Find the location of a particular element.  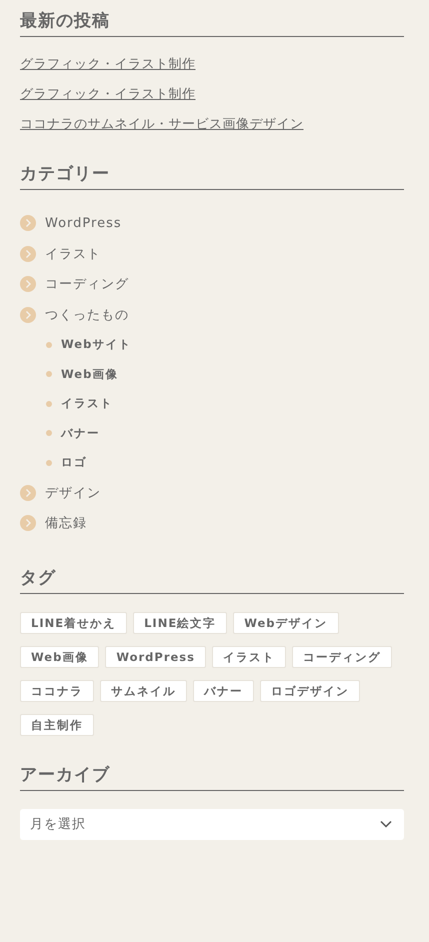

section-heading: アーカイブ is located at coordinates (212, 777).